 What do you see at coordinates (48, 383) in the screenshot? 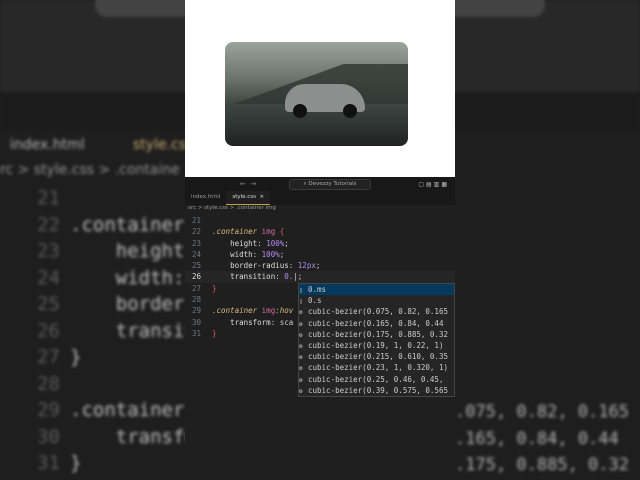
I see `bg-code-line: 28` at bounding box center [48, 383].